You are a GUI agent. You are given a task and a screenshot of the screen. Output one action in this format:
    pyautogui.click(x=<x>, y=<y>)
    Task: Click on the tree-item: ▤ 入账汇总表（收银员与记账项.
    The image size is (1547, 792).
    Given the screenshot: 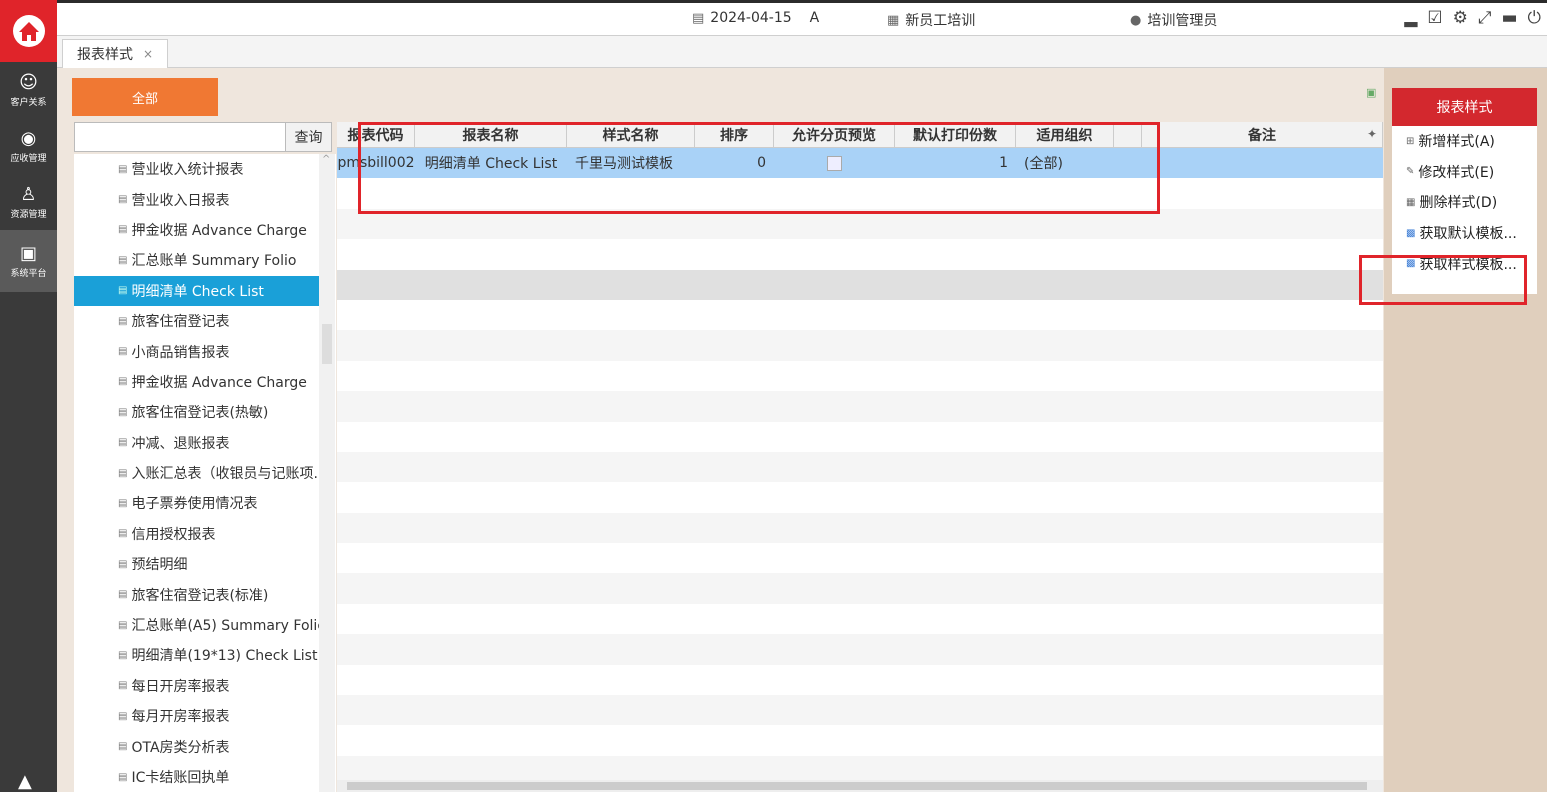 What is the action you would take?
    pyautogui.click(x=205, y=473)
    